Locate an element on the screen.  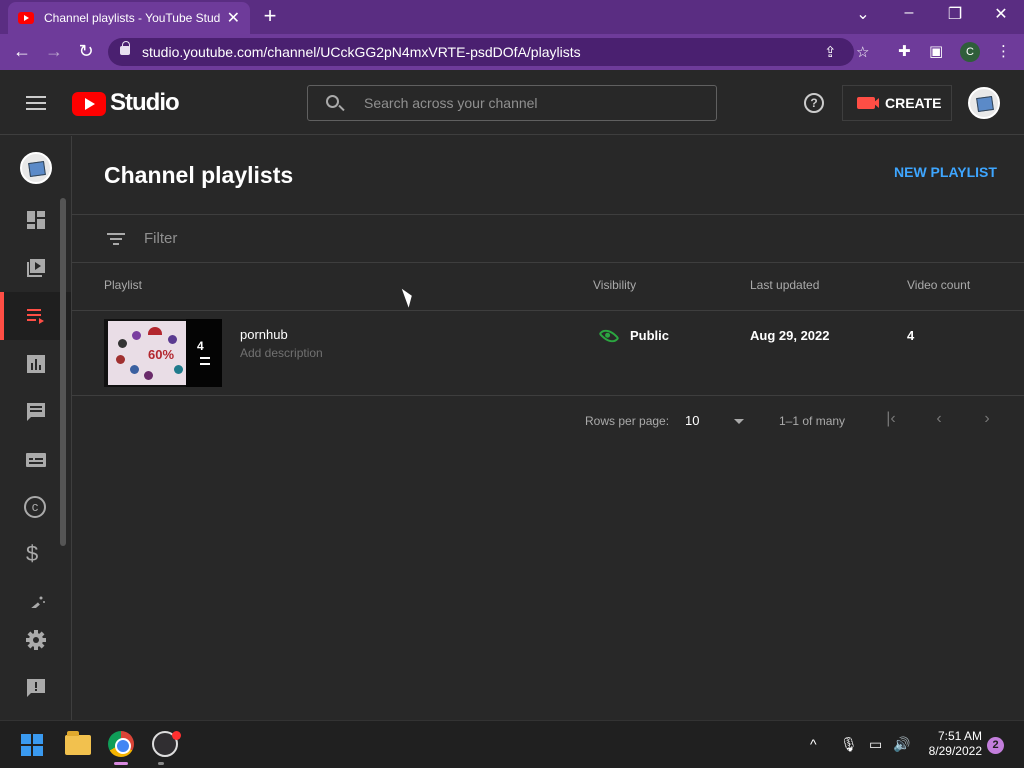
analytics-icon is located at coordinates (36, 364).